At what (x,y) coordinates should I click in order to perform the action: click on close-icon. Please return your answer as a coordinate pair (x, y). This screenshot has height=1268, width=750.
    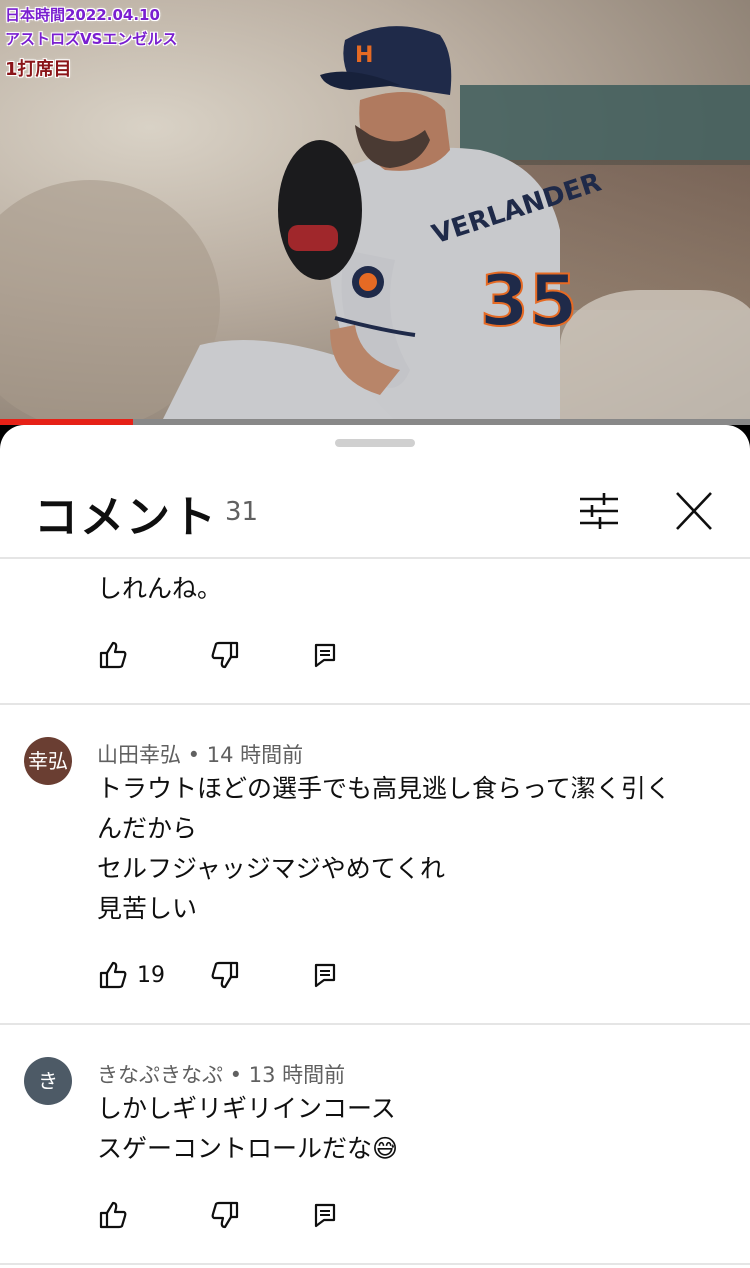
    Looking at the image, I should click on (694, 511).